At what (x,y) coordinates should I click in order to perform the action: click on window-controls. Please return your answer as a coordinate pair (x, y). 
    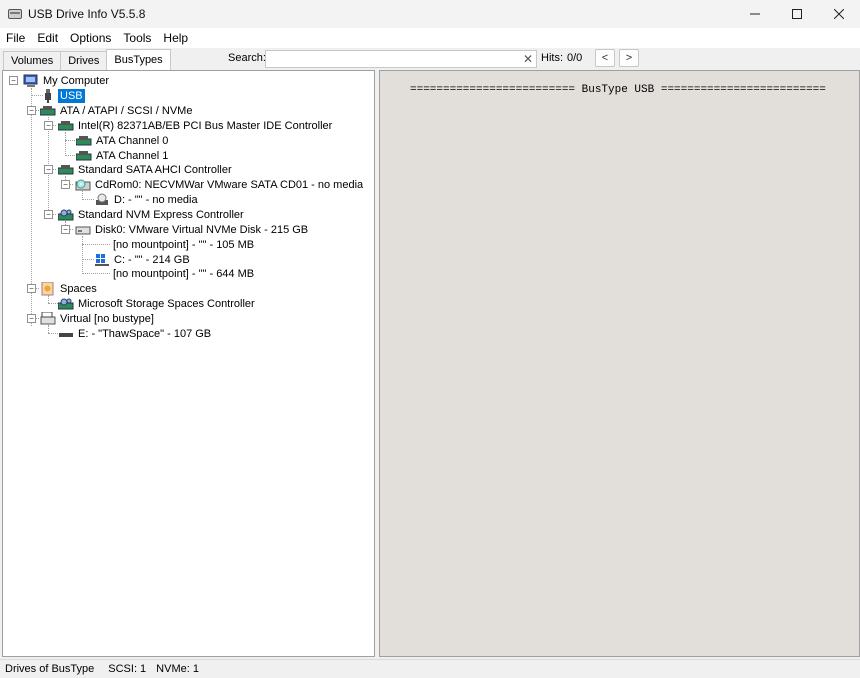
    Looking at the image, I should click on (797, 14).